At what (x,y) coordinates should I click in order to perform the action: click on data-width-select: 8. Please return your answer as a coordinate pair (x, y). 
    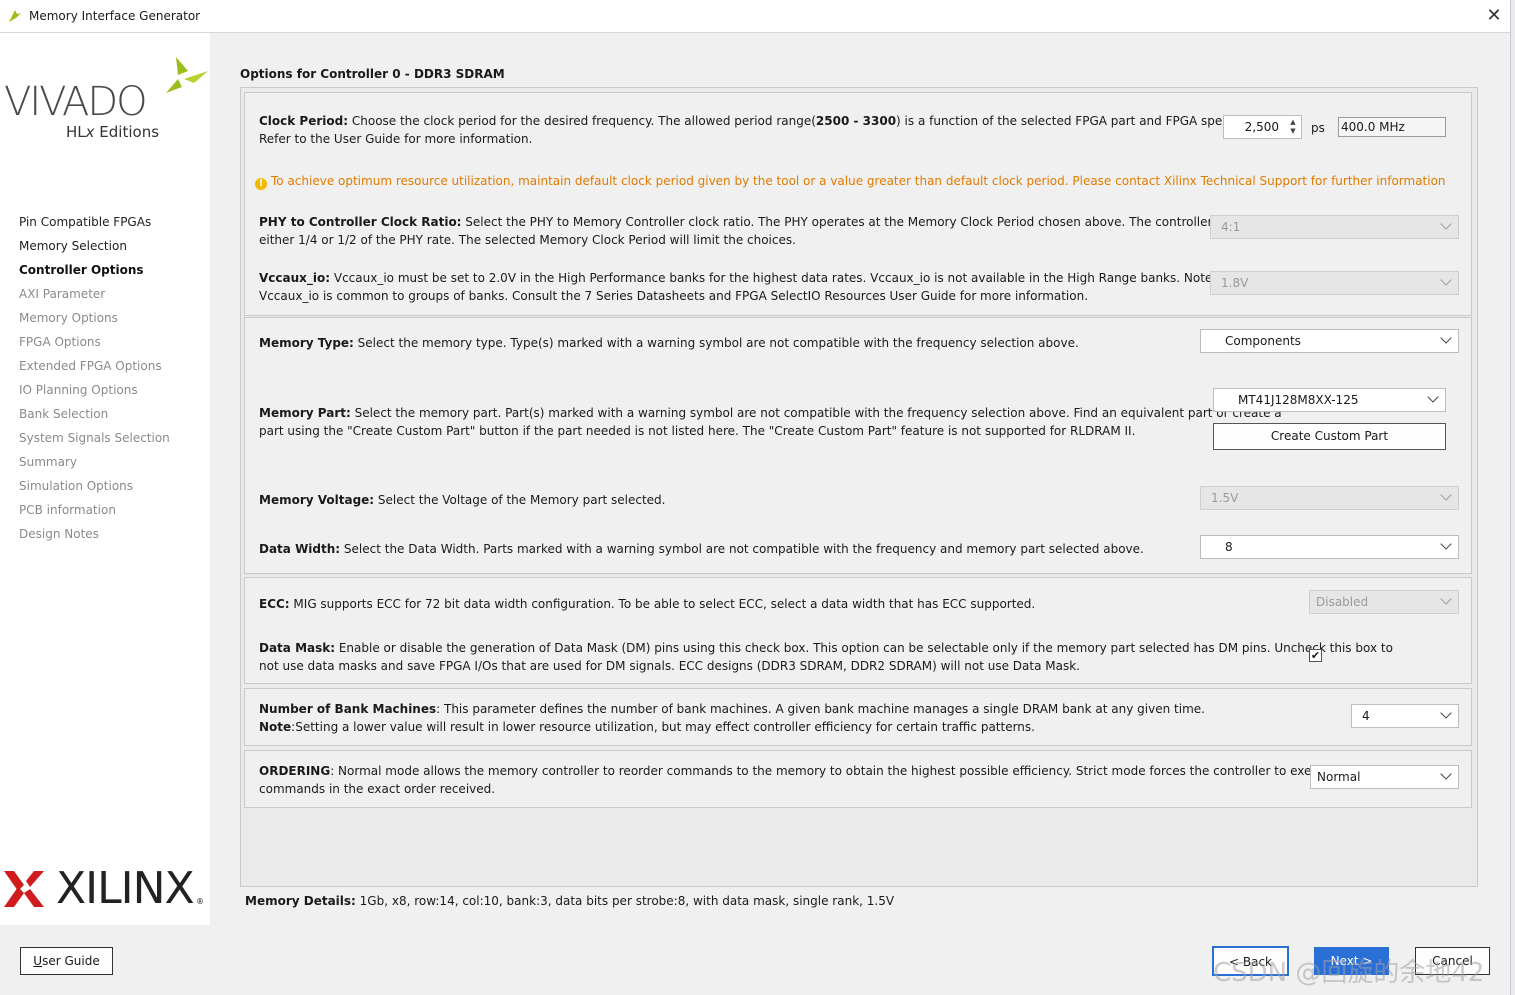
    Looking at the image, I should click on (1329, 547).